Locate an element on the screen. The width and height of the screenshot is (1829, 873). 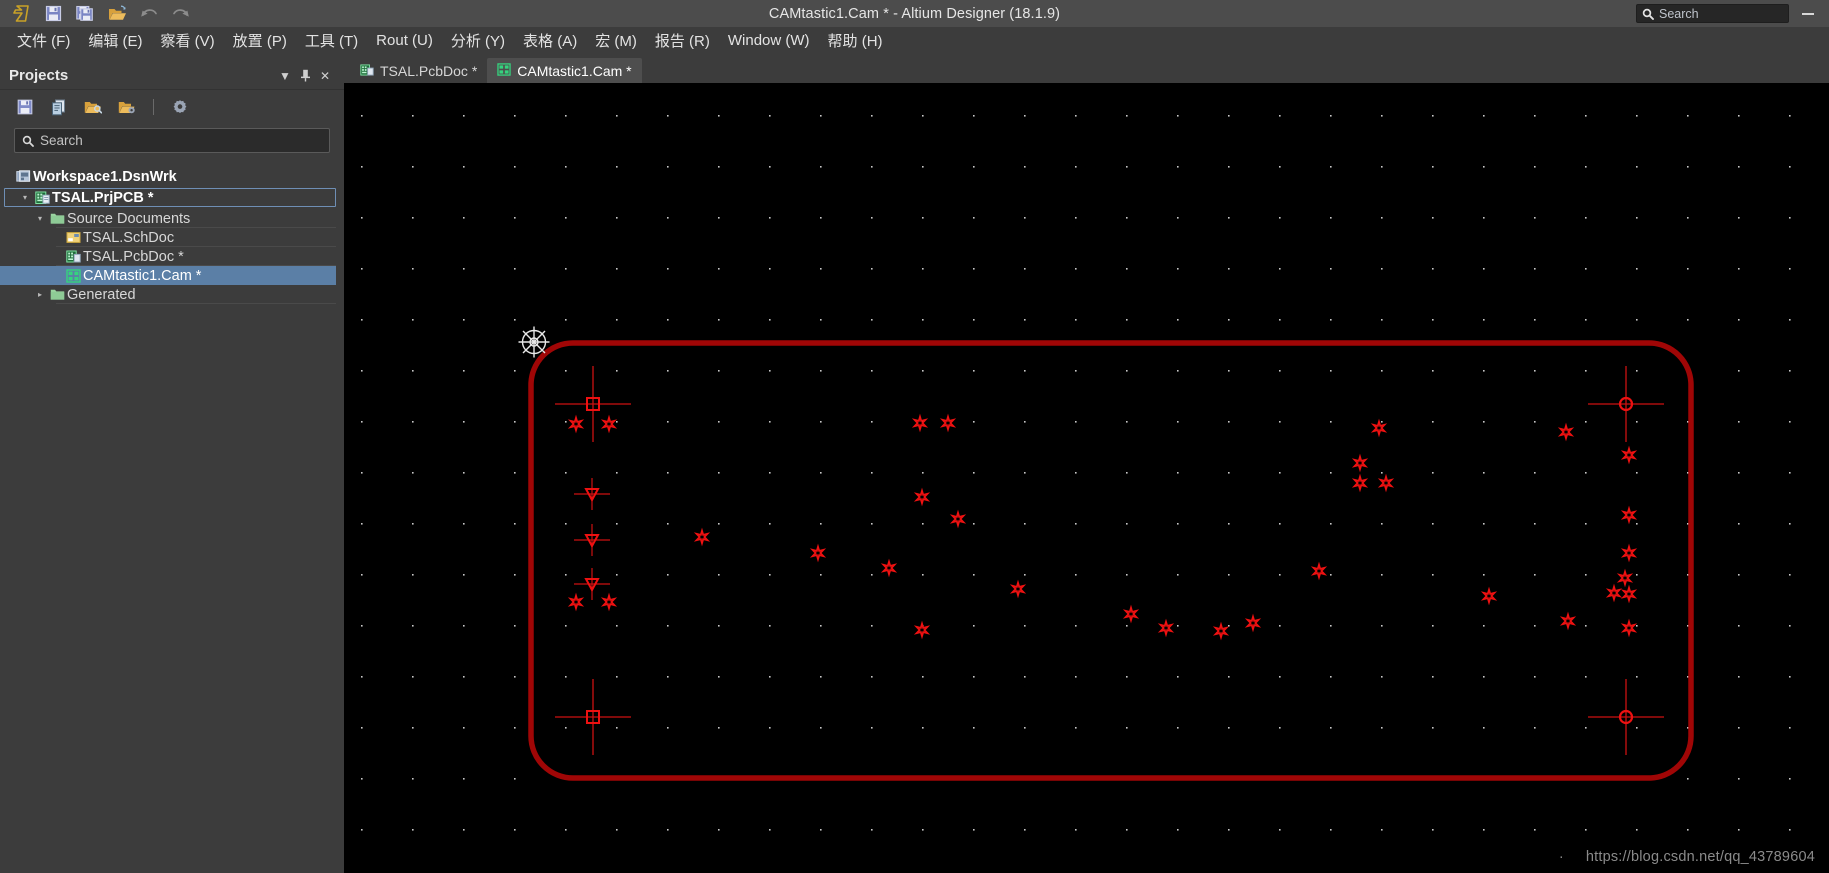
document-tab-bar: TSAL.PcbDoc * CAMtastic1.Cam * is located at coordinates (1086, 68).